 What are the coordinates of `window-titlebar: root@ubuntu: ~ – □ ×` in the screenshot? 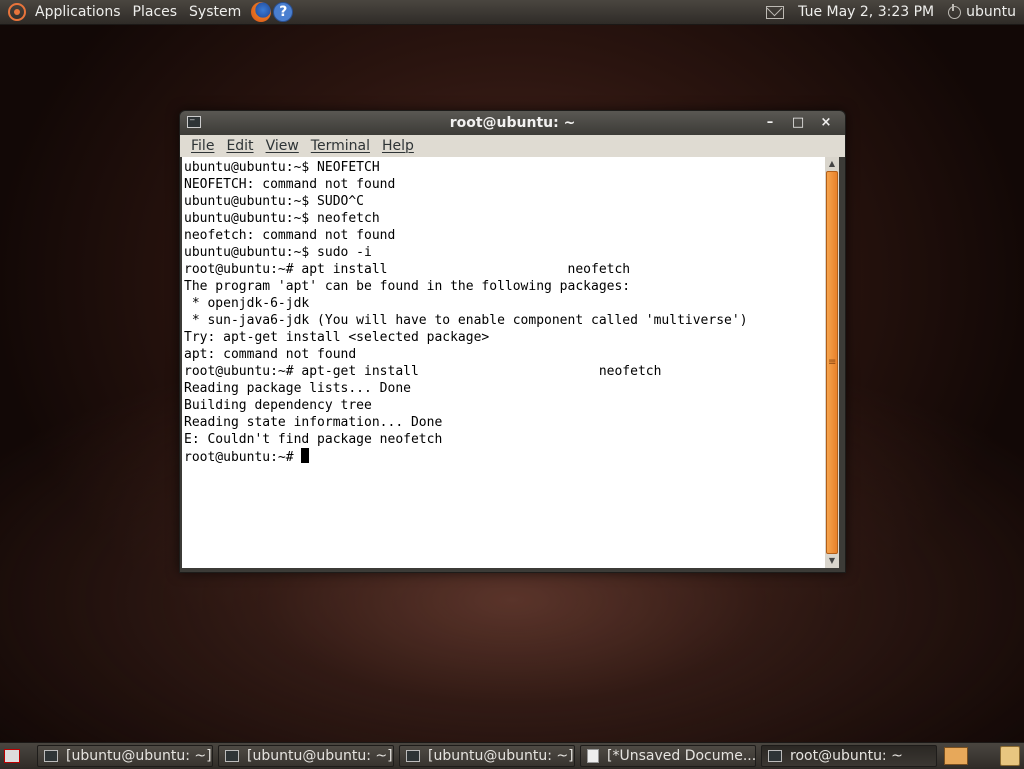 It's located at (512, 123).